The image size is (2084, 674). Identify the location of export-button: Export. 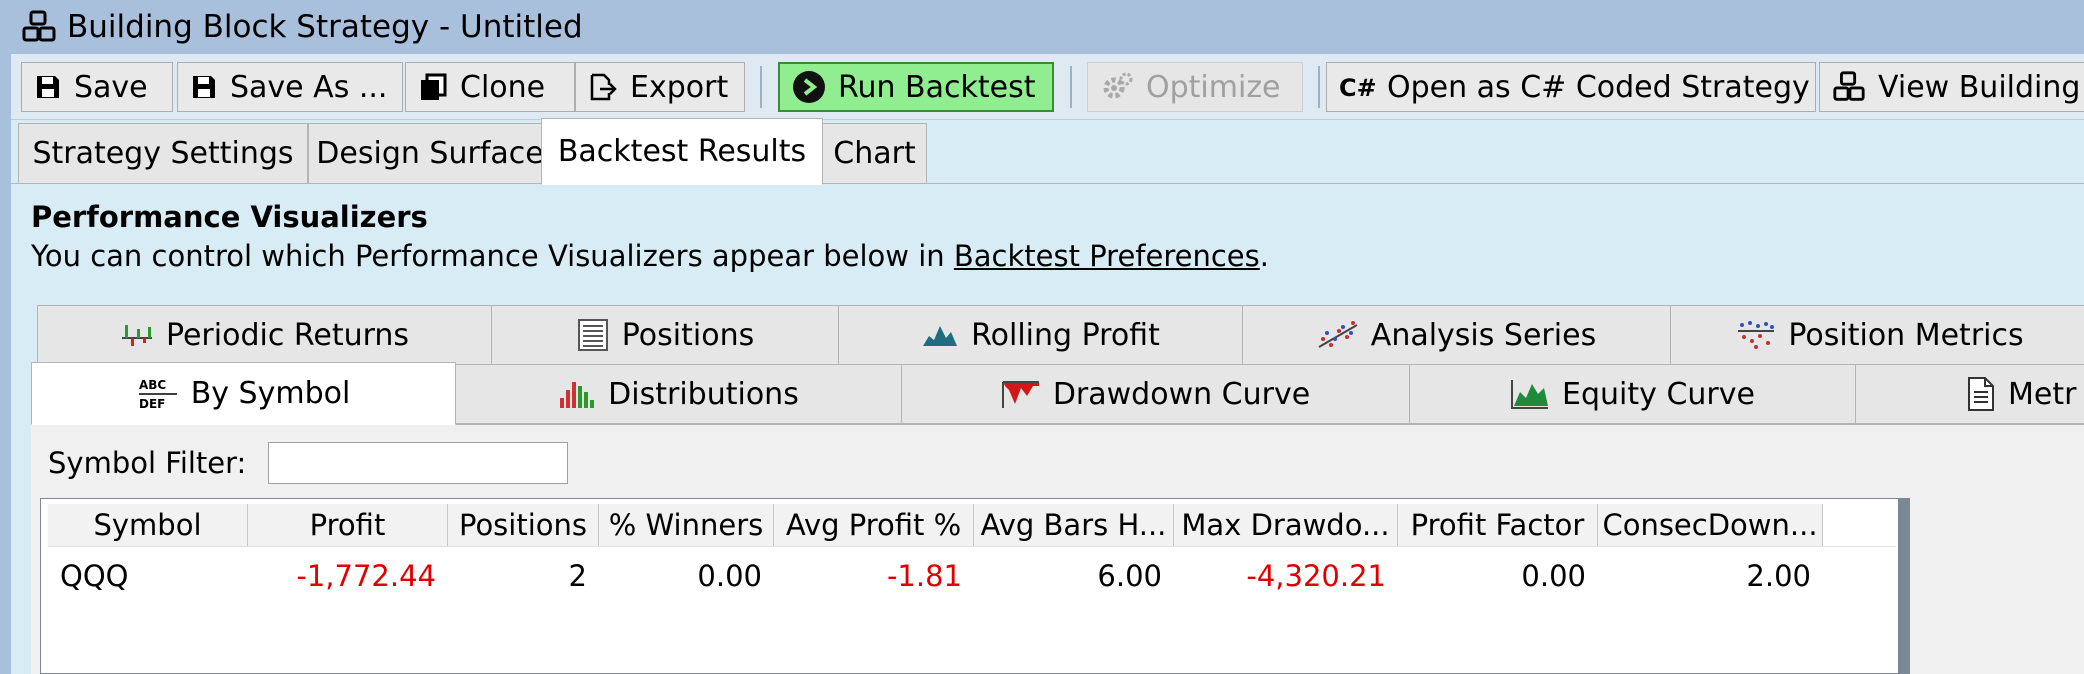
(660, 87).